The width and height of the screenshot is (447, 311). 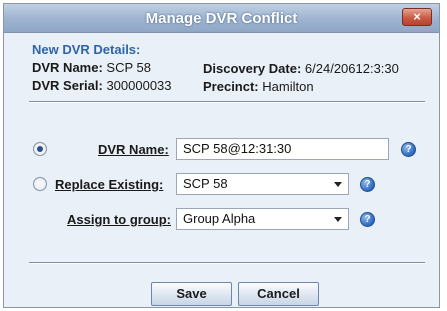 I want to click on dvr-name-info-value: SCP 58, so click(x=128, y=67).